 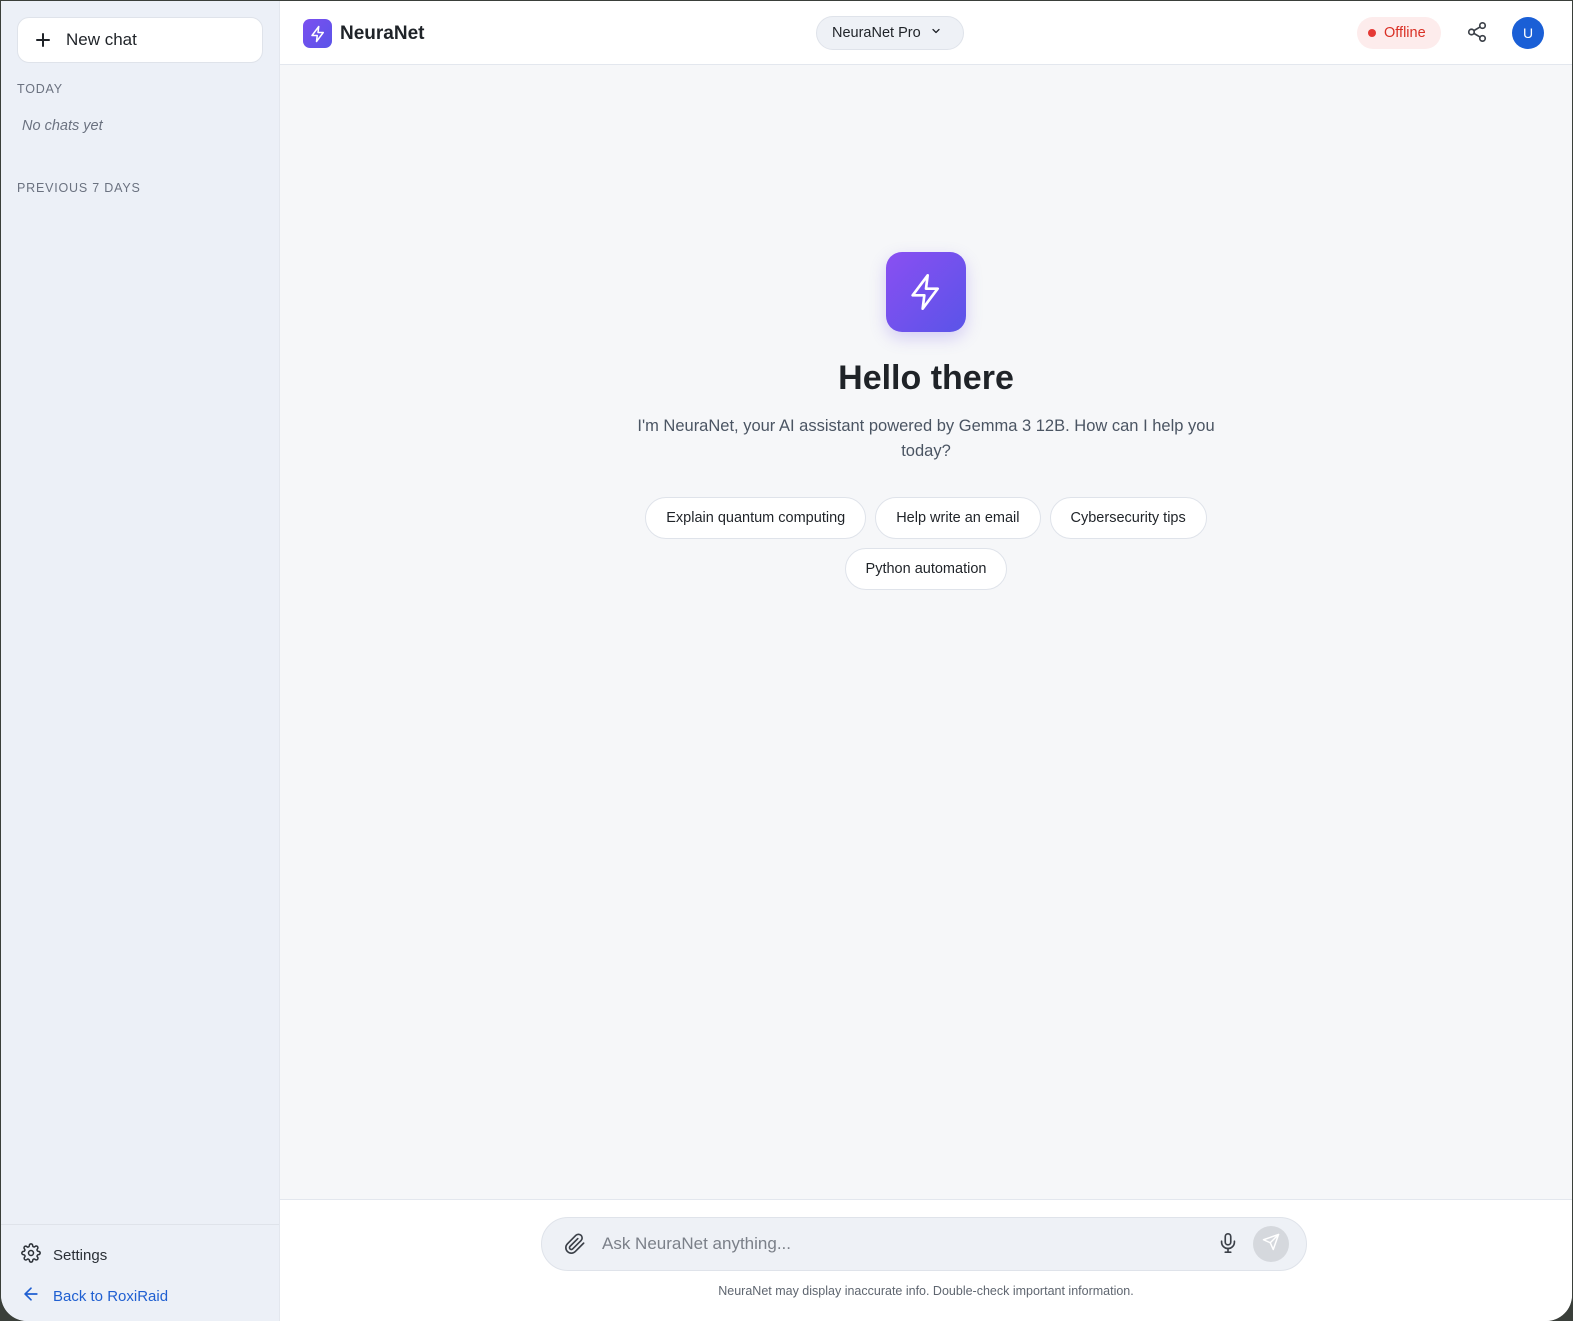 What do you see at coordinates (902, 1244) in the screenshot?
I see `chat-input` at bounding box center [902, 1244].